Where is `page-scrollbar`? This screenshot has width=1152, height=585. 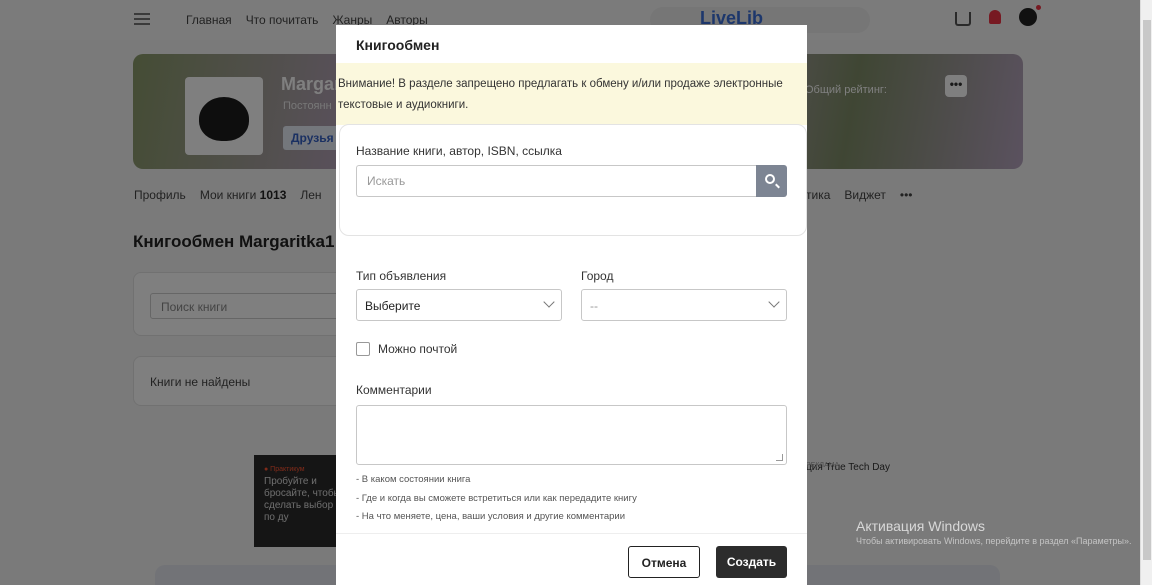
page-scrollbar is located at coordinates (1146, 292).